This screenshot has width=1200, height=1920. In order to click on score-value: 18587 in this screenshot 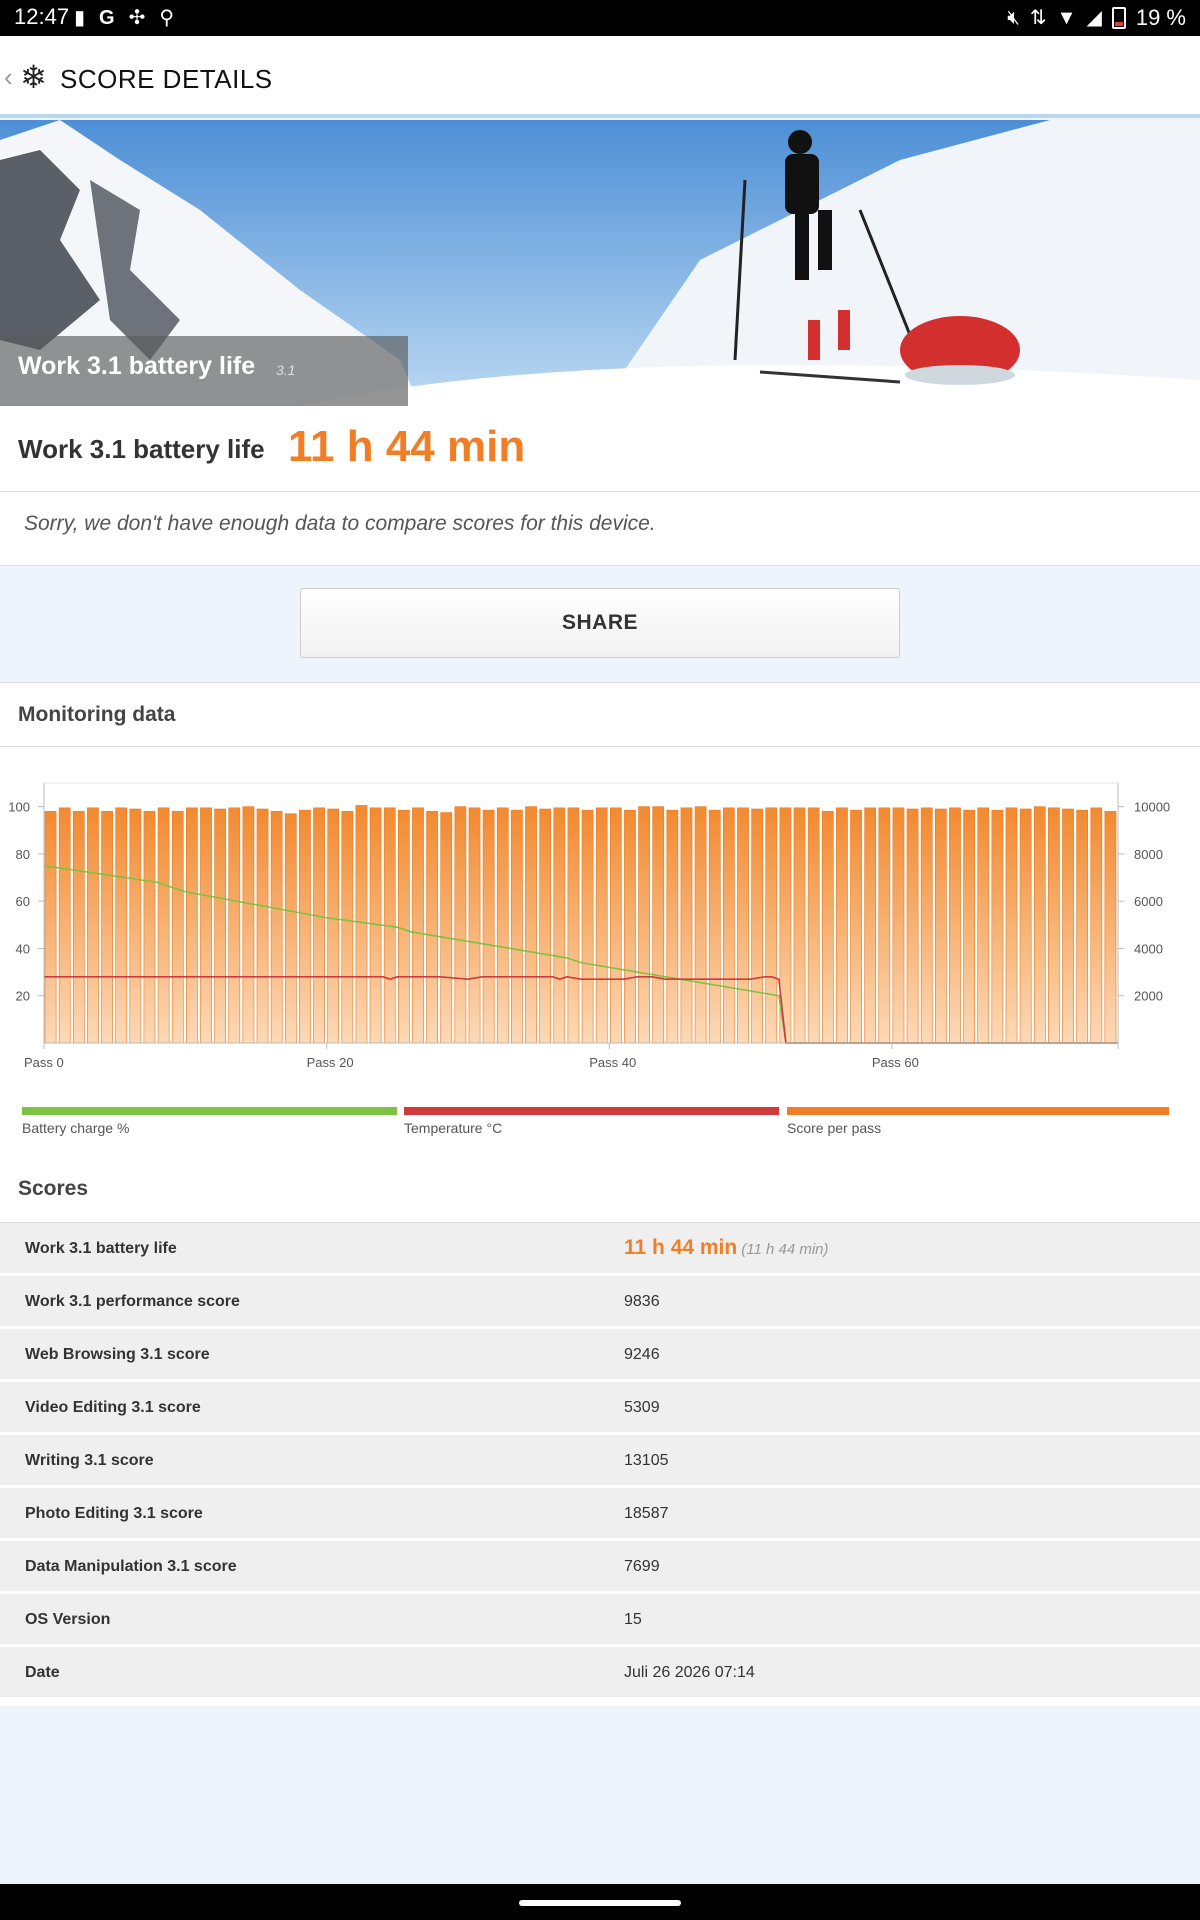, I will do `click(646, 1514)`.